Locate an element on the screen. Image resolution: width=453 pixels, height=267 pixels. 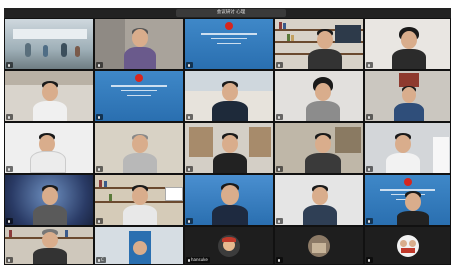
meeting-title: 会议研讨 心理 is located at coordinates (231, 13).